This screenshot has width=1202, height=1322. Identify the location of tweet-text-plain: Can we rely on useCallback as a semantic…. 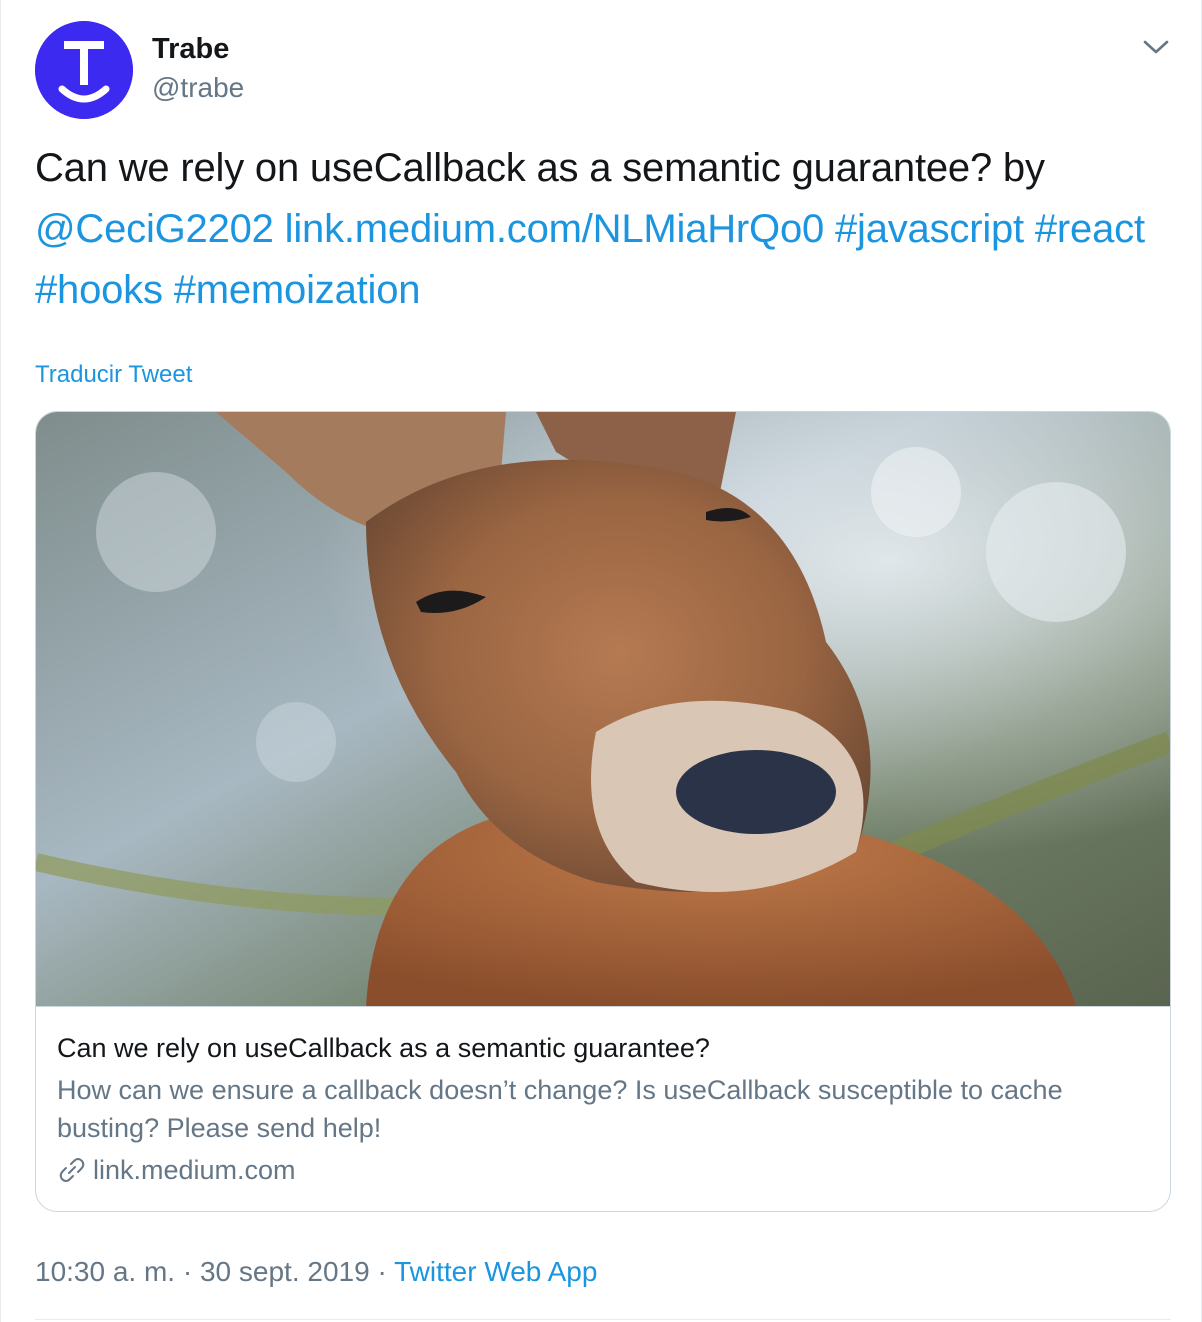
(540, 168).